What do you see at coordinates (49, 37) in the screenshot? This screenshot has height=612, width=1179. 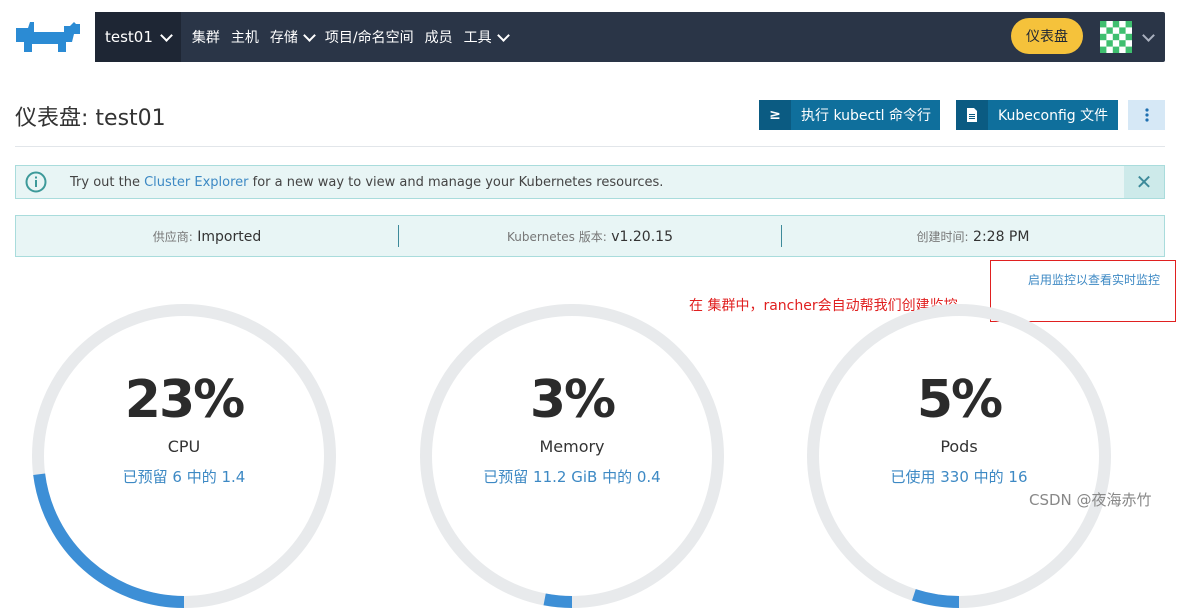 I see `rancher-logo-icon` at bounding box center [49, 37].